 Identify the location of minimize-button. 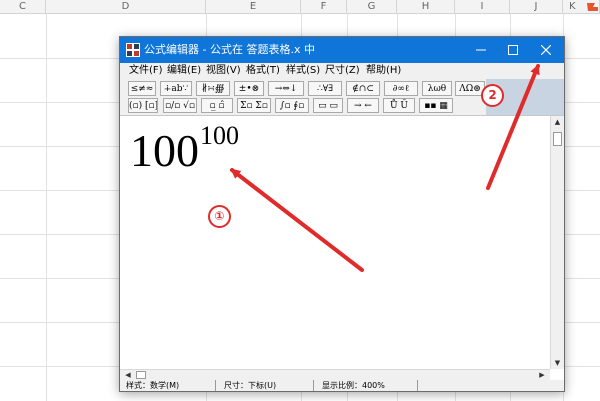
(481, 50).